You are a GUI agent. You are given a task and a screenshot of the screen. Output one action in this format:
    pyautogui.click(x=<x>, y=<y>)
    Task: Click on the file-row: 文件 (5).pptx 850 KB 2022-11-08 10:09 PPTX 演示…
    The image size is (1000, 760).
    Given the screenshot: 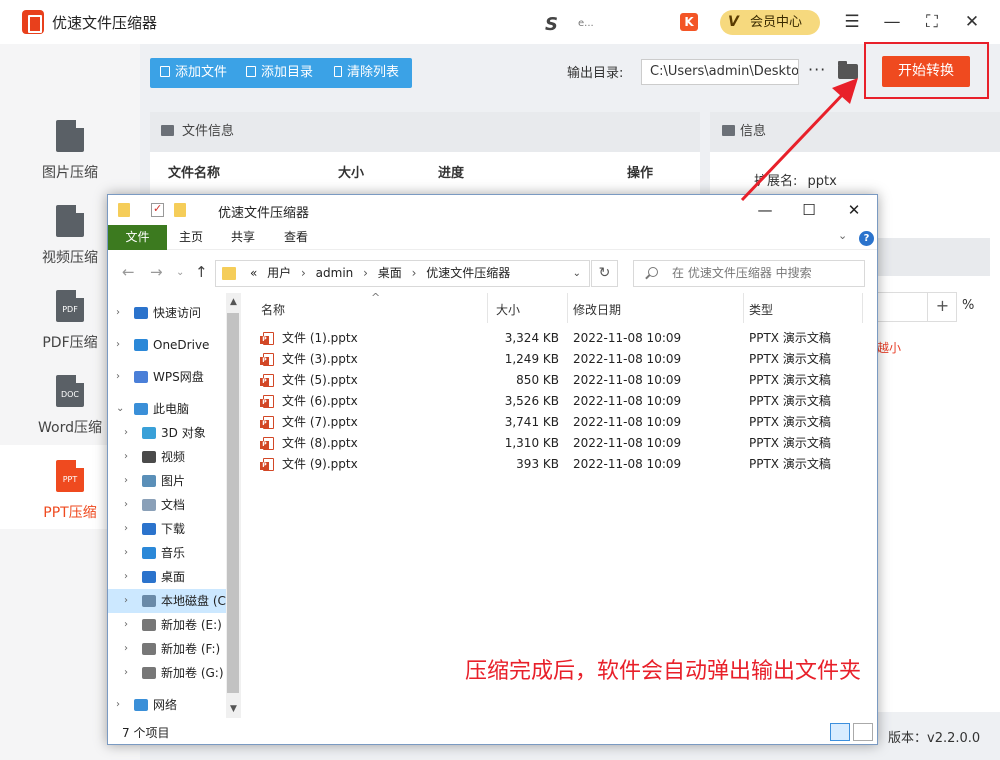 What is the action you would take?
    pyautogui.click(x=561, y=380)
    